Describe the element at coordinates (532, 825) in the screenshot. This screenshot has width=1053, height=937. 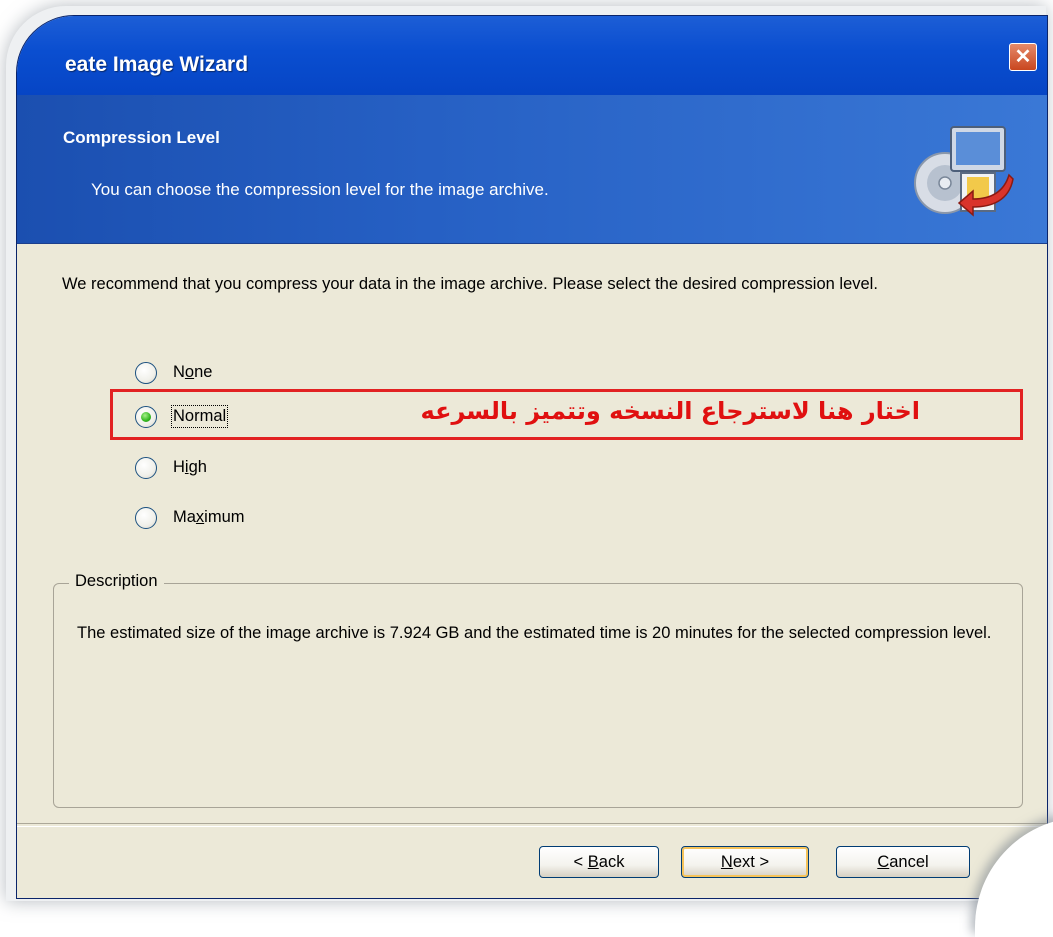
I see `button-bar-separator` at that location.